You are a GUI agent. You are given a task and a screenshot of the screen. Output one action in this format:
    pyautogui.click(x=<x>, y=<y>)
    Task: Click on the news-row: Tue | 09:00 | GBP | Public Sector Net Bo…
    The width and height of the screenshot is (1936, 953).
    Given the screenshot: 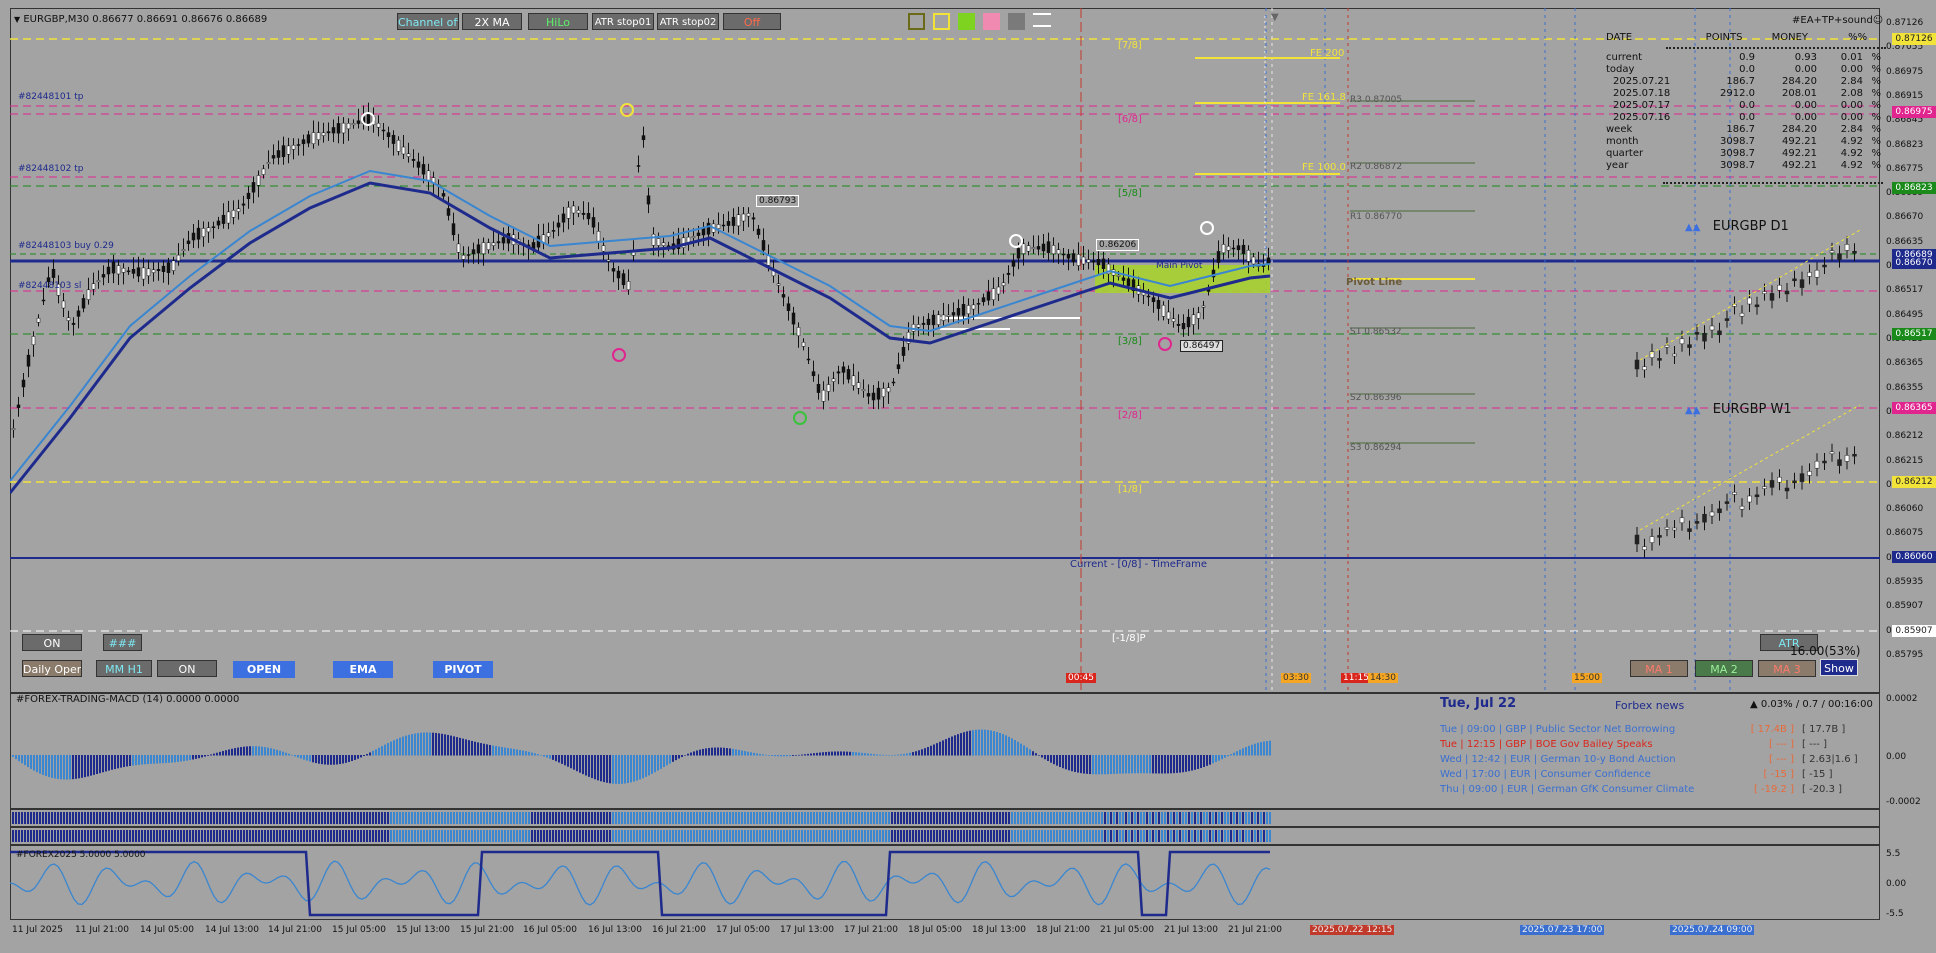 What is the action you would take?
    pyautogui.click(x=1656, y=729)
    